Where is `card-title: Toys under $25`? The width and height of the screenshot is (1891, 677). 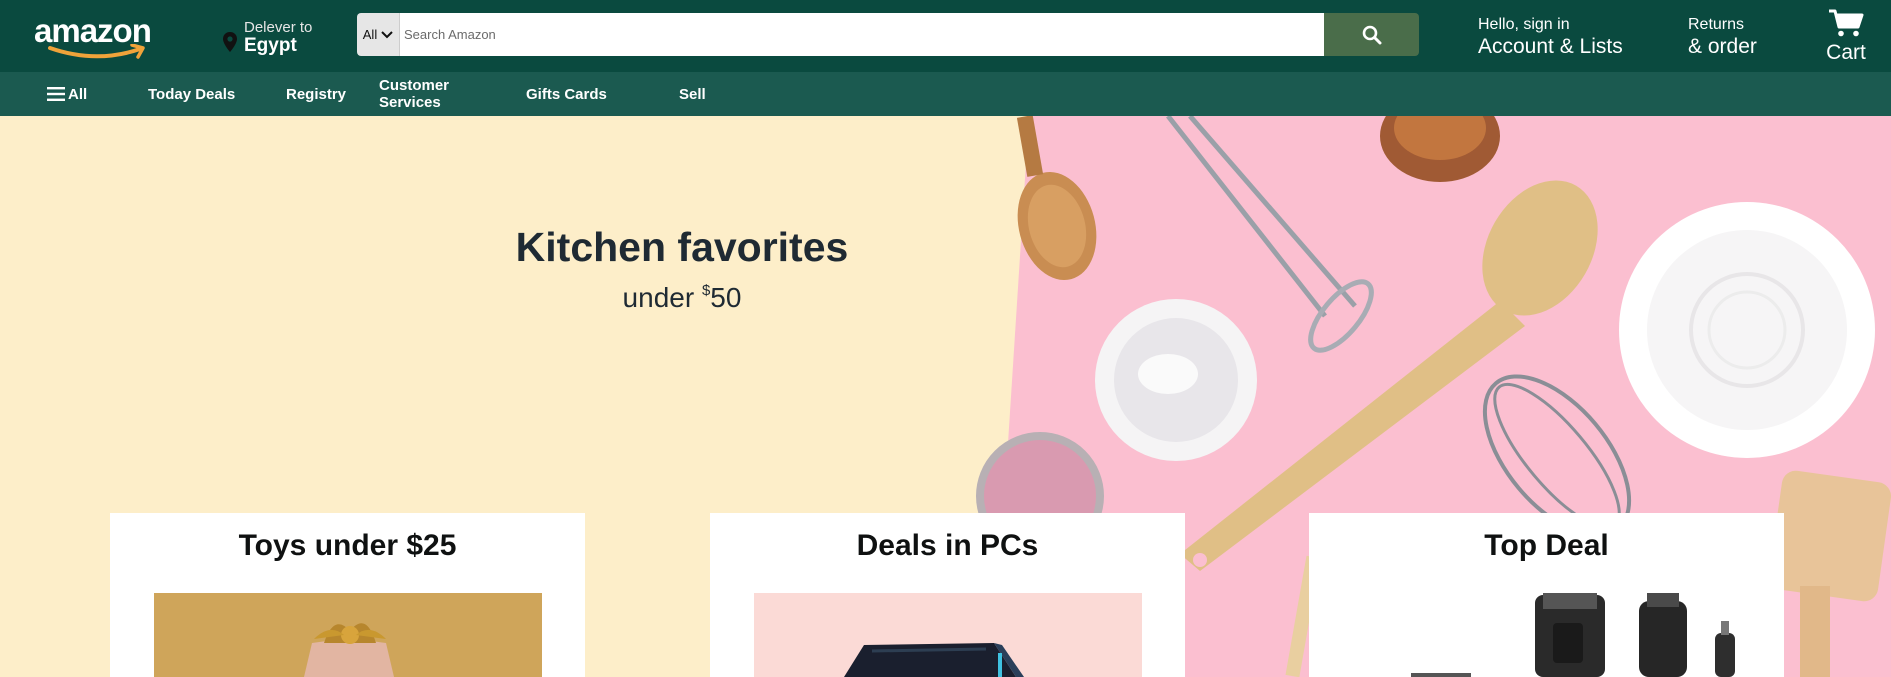 card-title: Toys under $25 is located at coordinates (347, 545).